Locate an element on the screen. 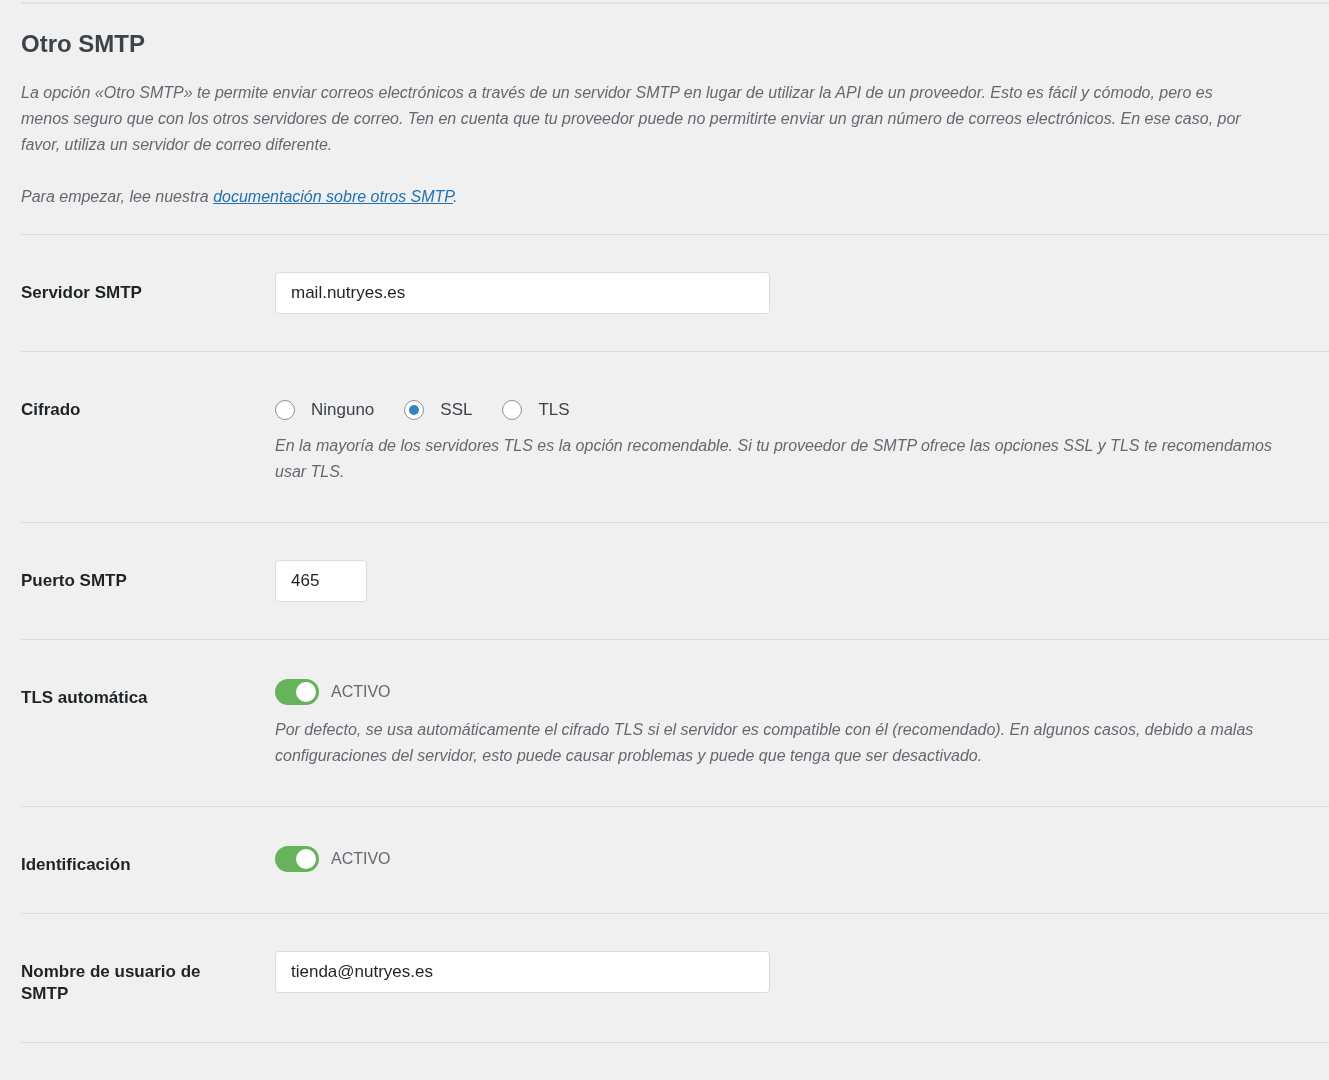 This screenshot has height=1080, width=1329. field-hint: En la mayoría de los servidores TLS es la opción recomendable. Si tu proveedor de SMTP ofrece las opciones SSL y TLS te recomendamos usar TLS. is located at coordinates (774, 459).